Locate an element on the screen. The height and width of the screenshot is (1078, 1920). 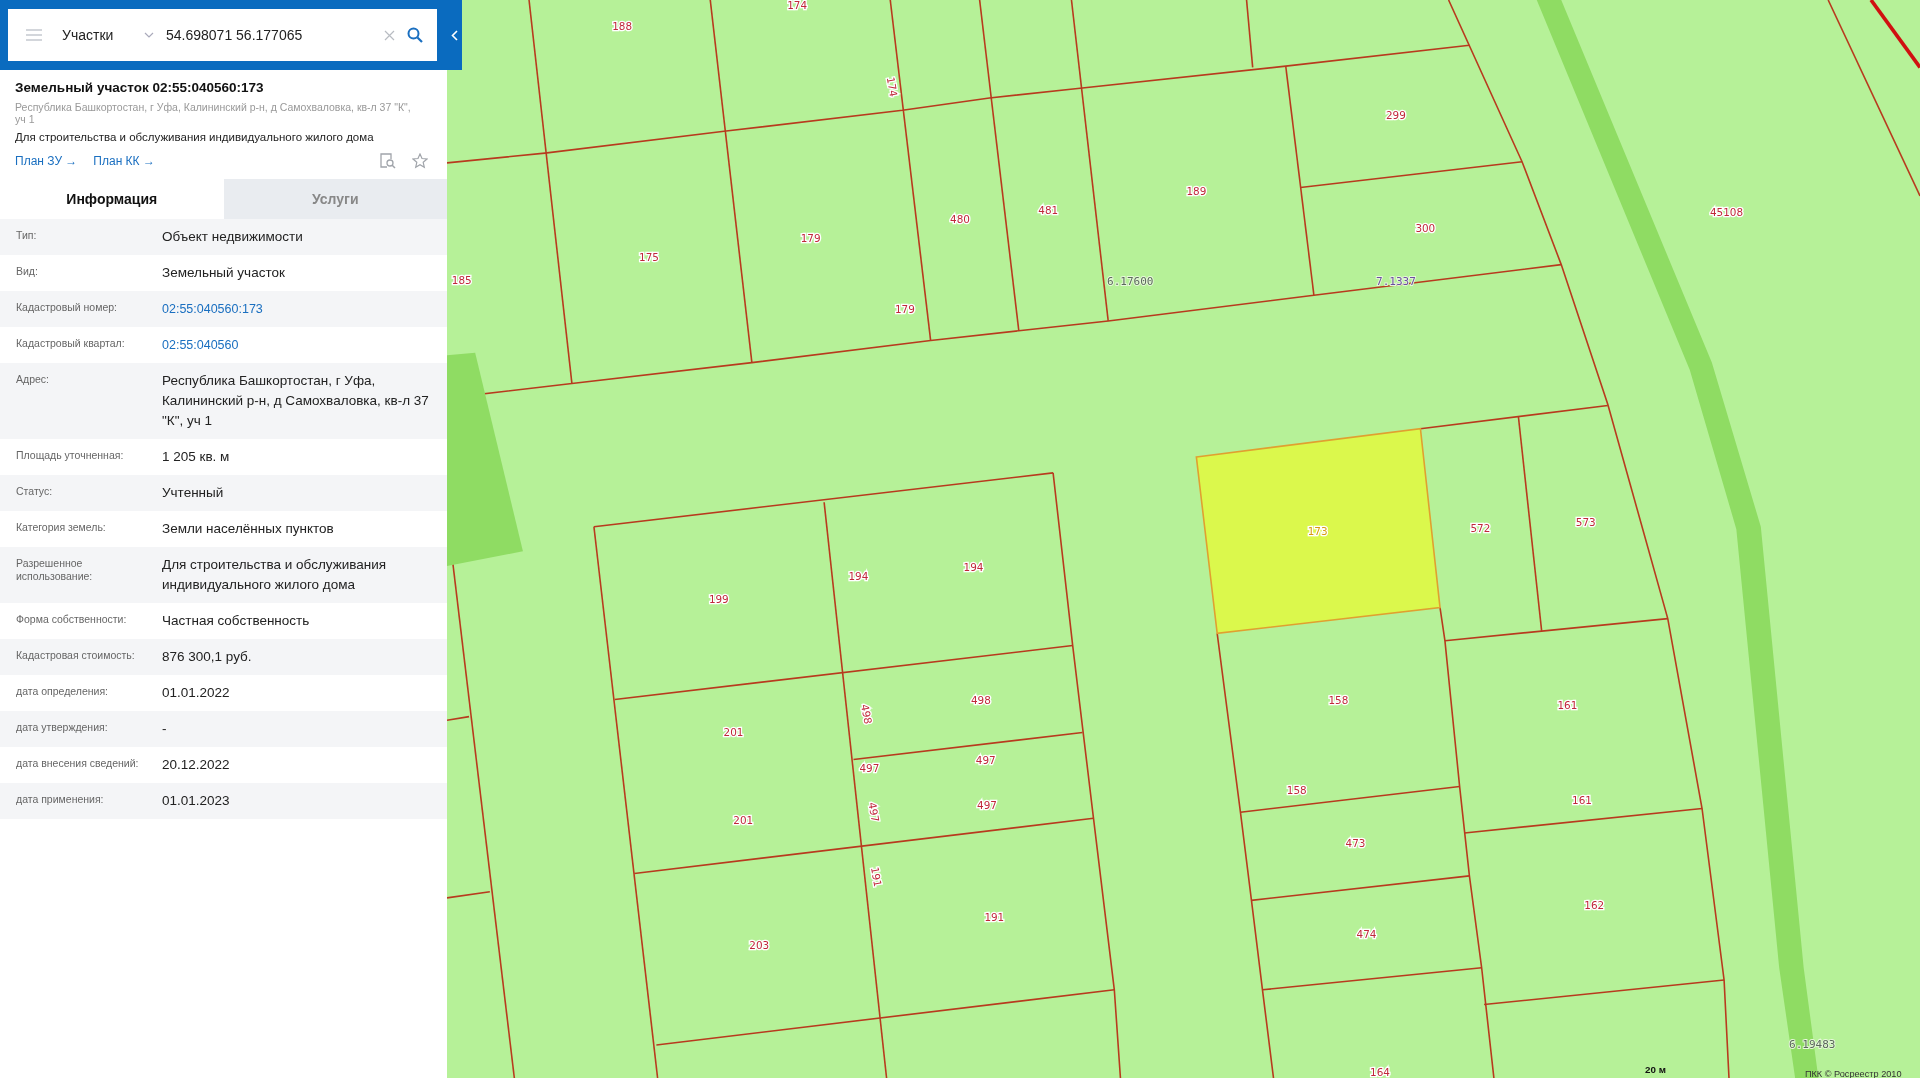
parcel-number: 45108 is located at coordinates (1727, 212).